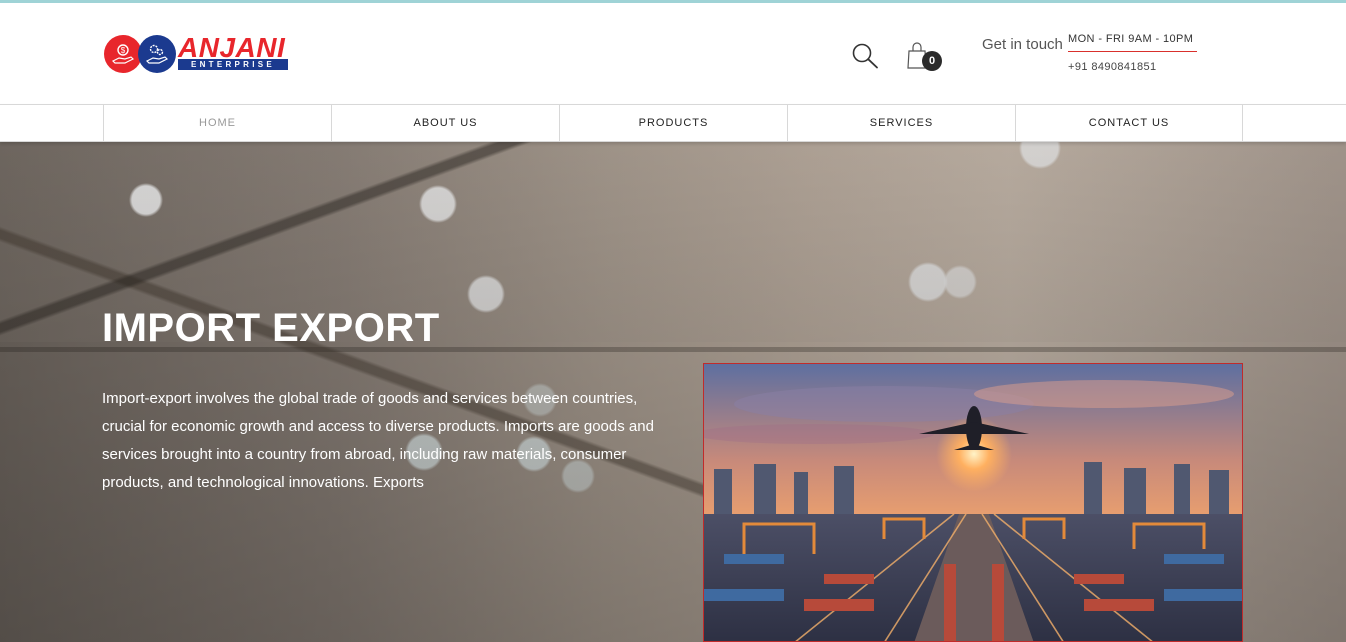 The image size is (1346, 642). What do you see at coordinates (271, 328) in the screenshot?
I see `hero-title: IMPORT EXPORT` at bounding box center [271, 328].